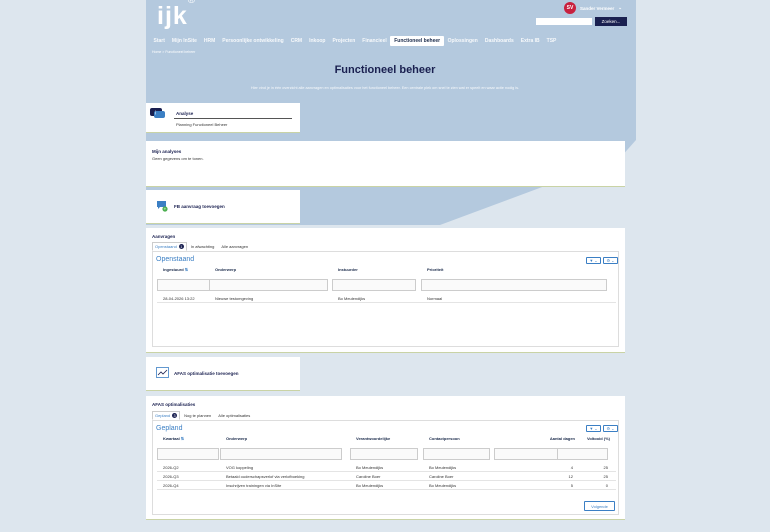 The image size is (770, 532). Describe the element at coordinates (223, 118) in the screenshot. I see `analyse-card: i Analyse Planning Functioneel Beheer` at that location.